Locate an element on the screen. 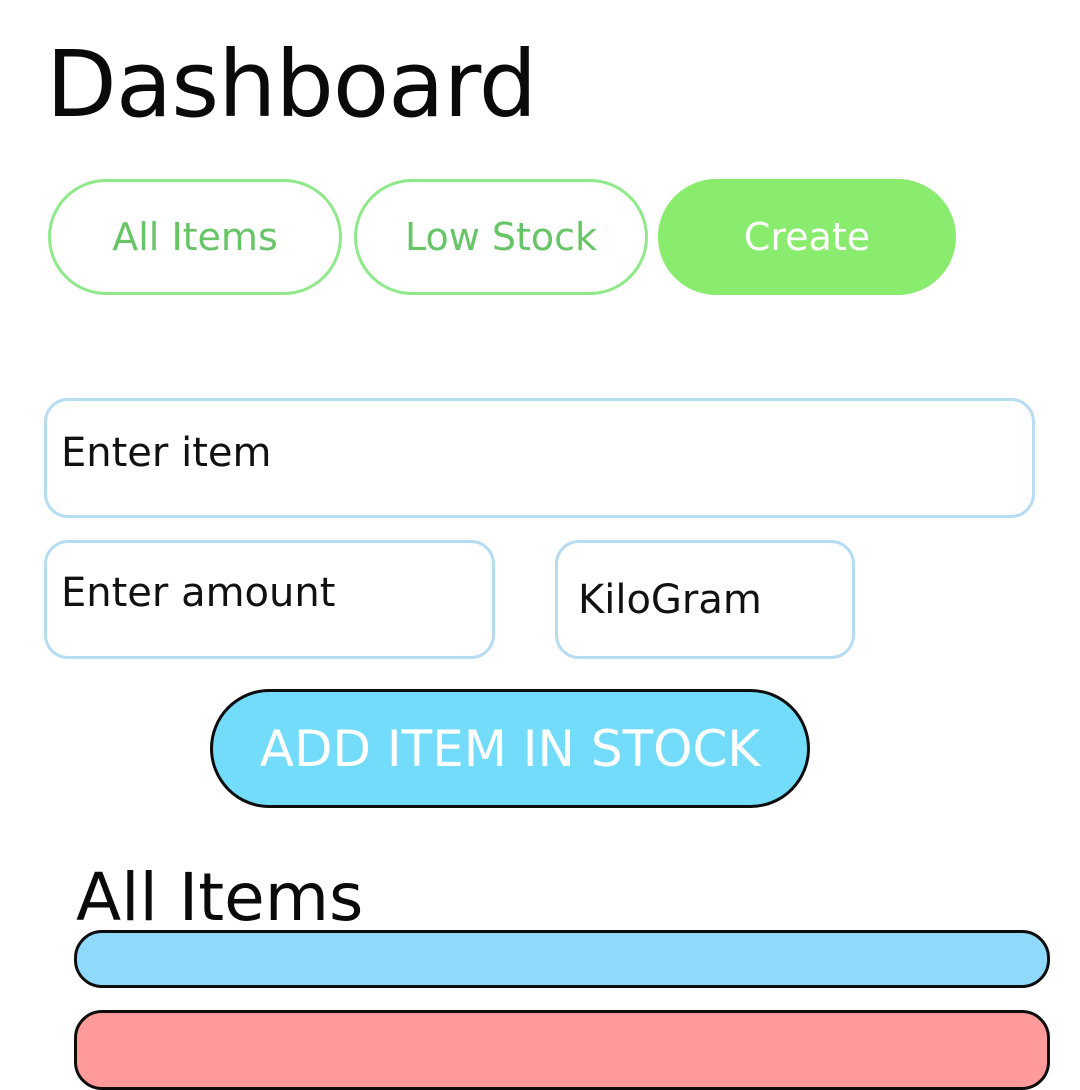 The width and height of the screenshot is (1080, 1090). stock-item-card-low is located at coordinates (562, 1050).